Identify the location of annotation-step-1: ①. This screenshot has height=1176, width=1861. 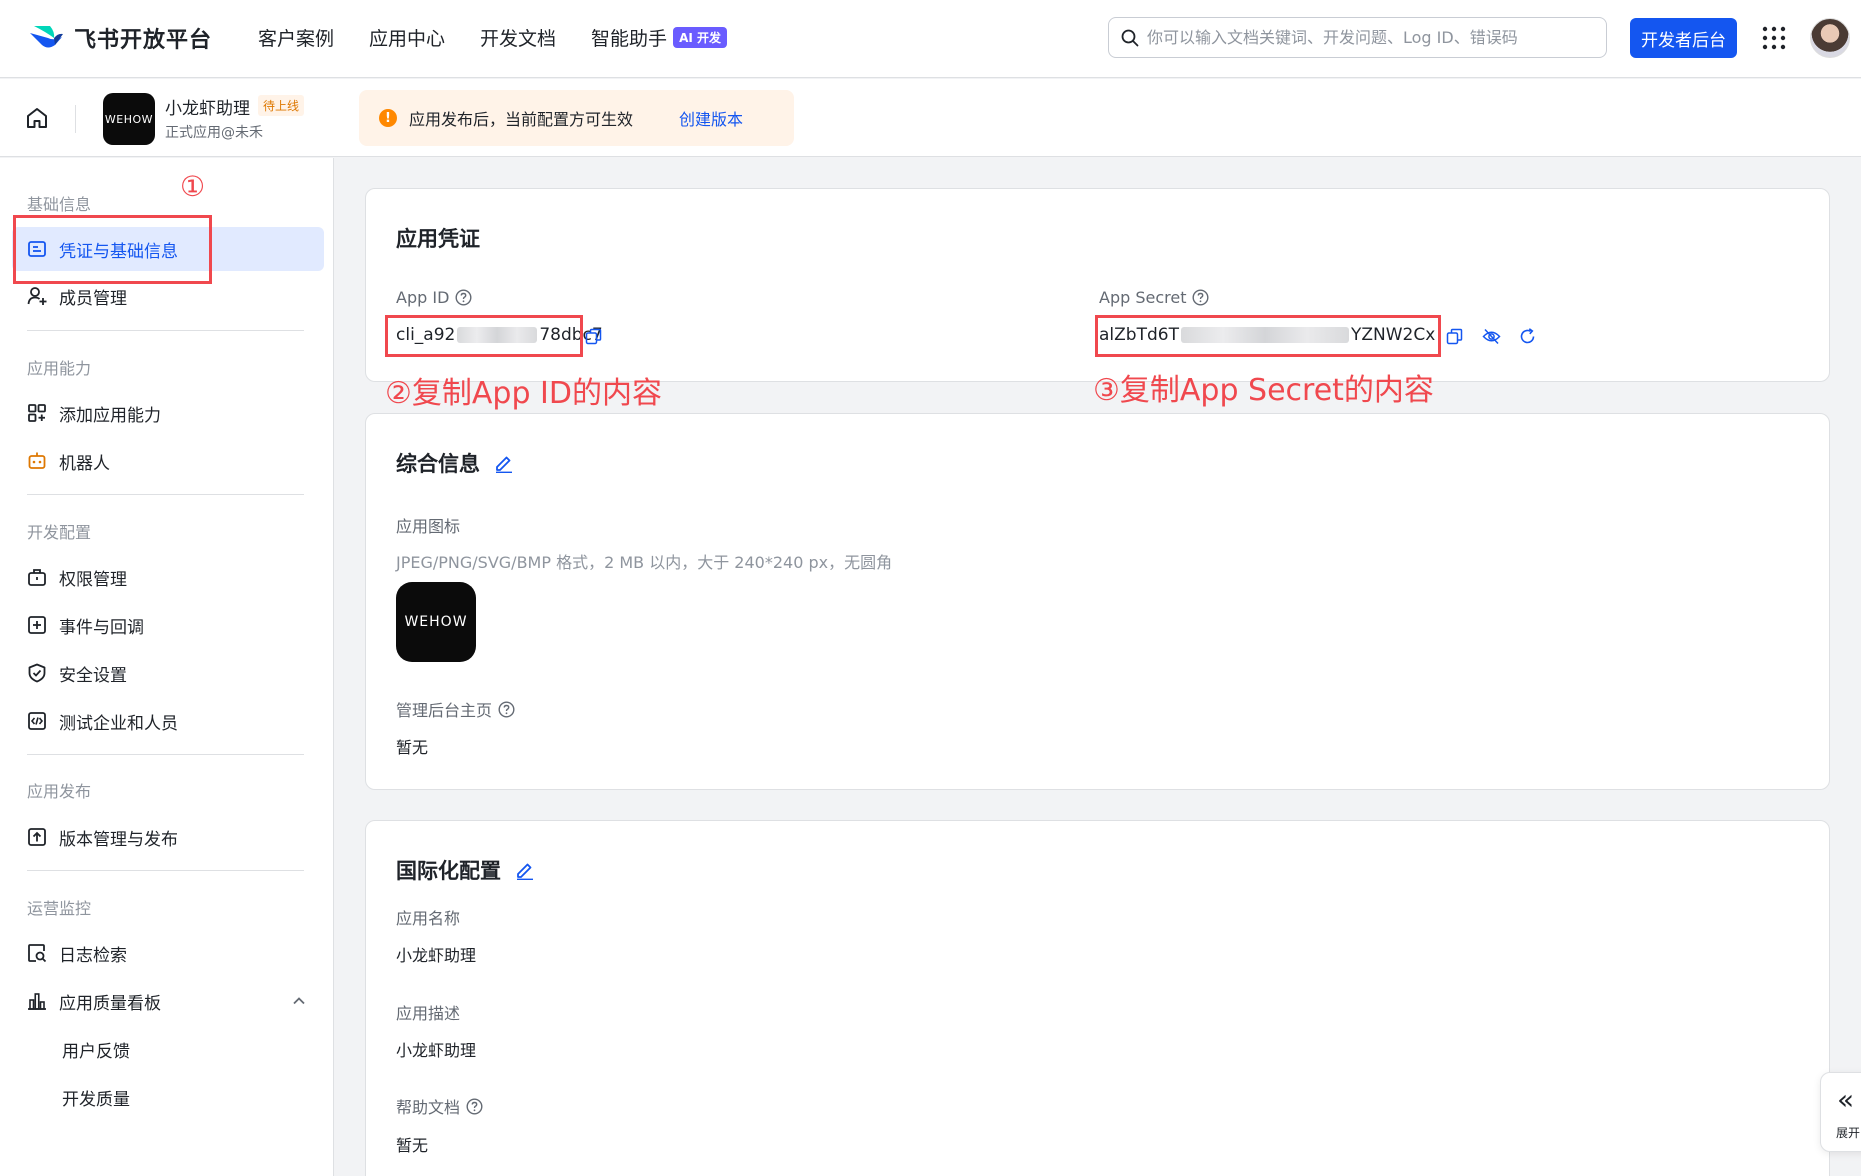
(193, 186).